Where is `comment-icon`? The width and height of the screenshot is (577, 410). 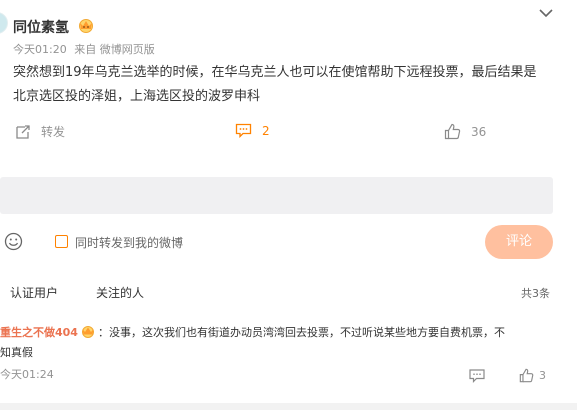 comment-icon is located at coordinates (243, 130).